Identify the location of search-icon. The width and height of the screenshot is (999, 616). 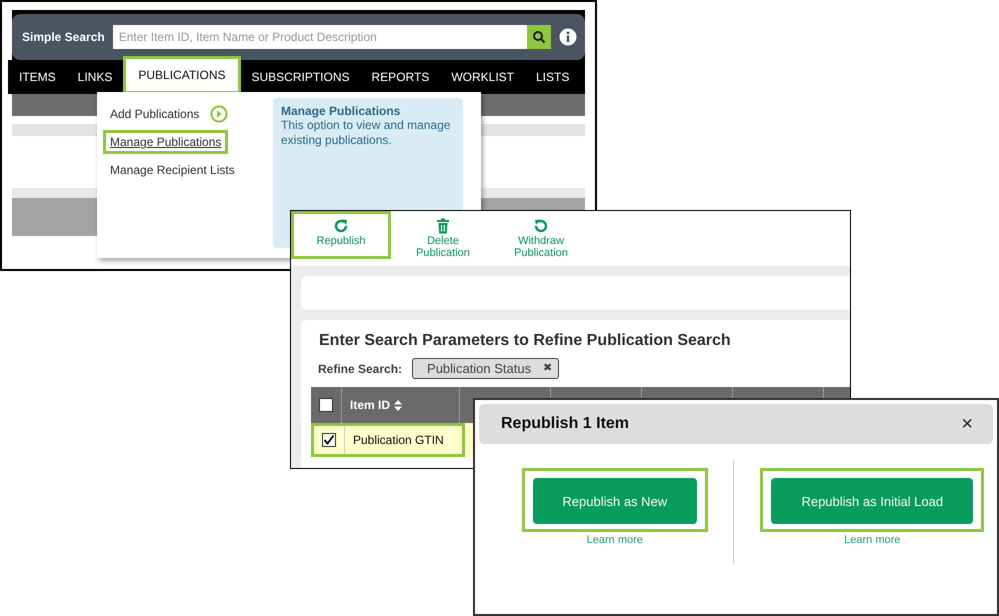
(539, 37).